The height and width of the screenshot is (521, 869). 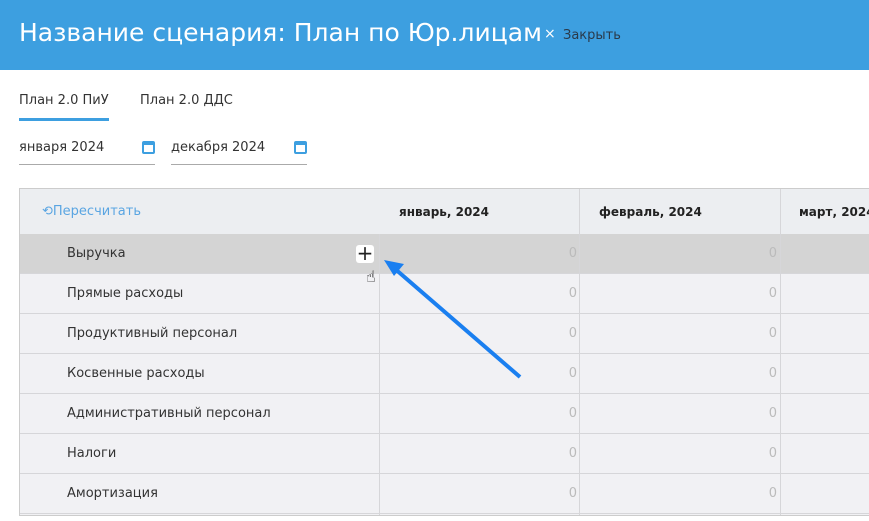 What do you see at coordinates (444, 414) in the screenshot?
I see `table-row: Административный персонал 0 0` at bounding box center [444, 414].